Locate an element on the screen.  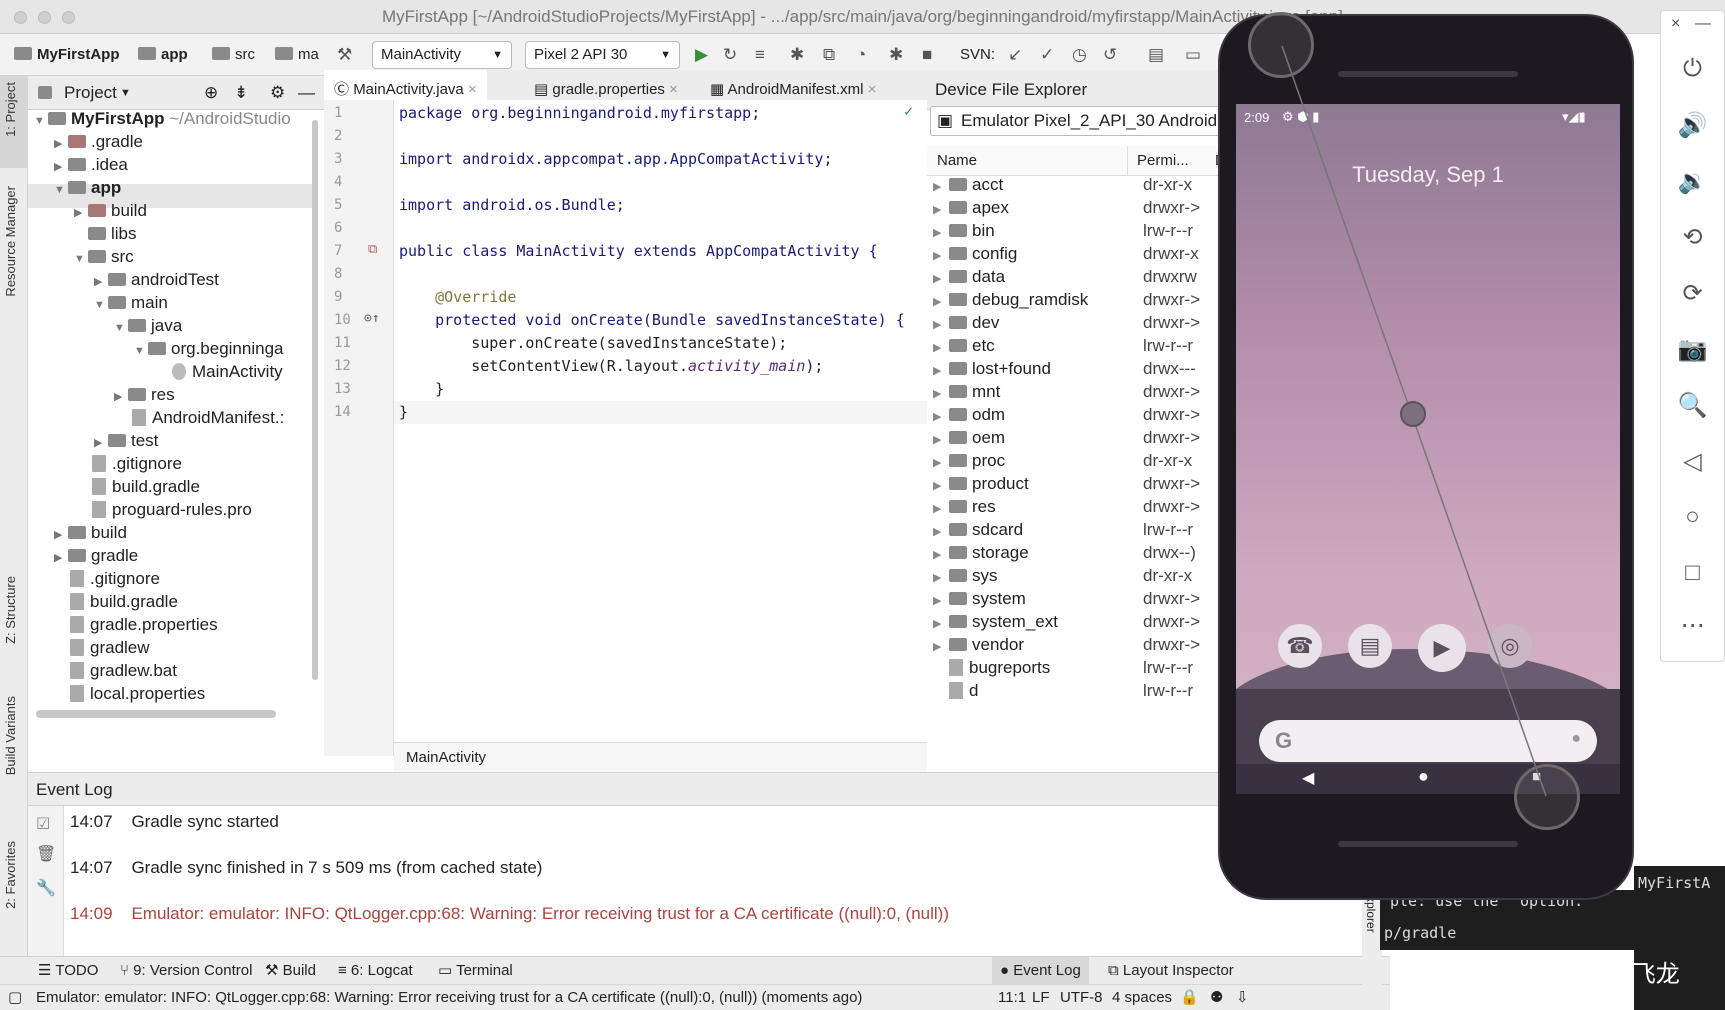
back-icon: ◁ is located at coordinates (1692, 461).